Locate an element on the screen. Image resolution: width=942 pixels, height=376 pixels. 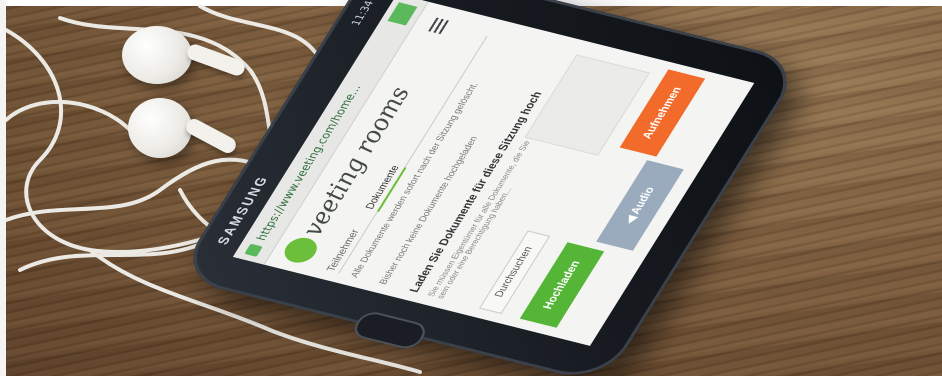
secure-lock-icon is located at coordinates (253, 250).